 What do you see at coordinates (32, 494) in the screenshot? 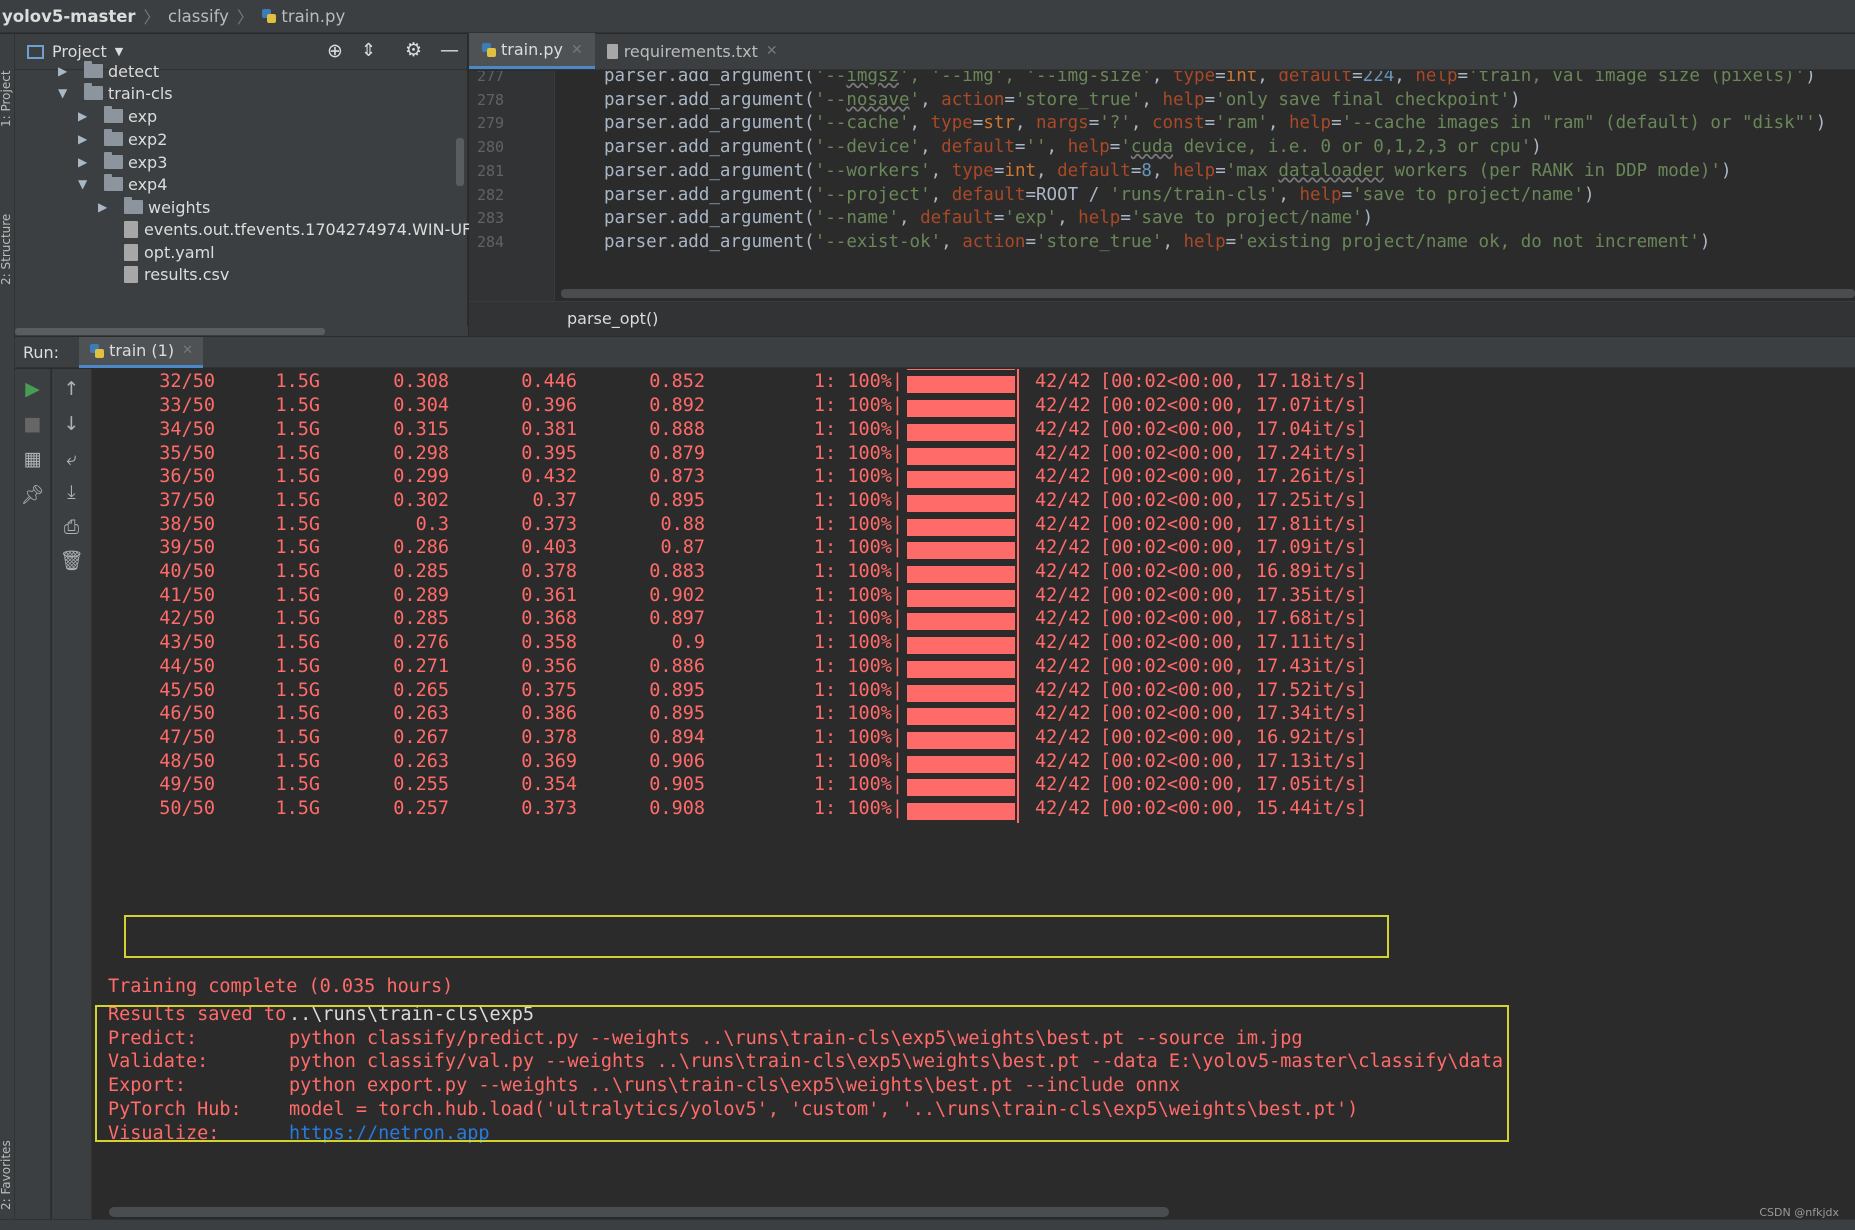
I see `pin-icon: 📌︎` at bounding box center [32, 494].